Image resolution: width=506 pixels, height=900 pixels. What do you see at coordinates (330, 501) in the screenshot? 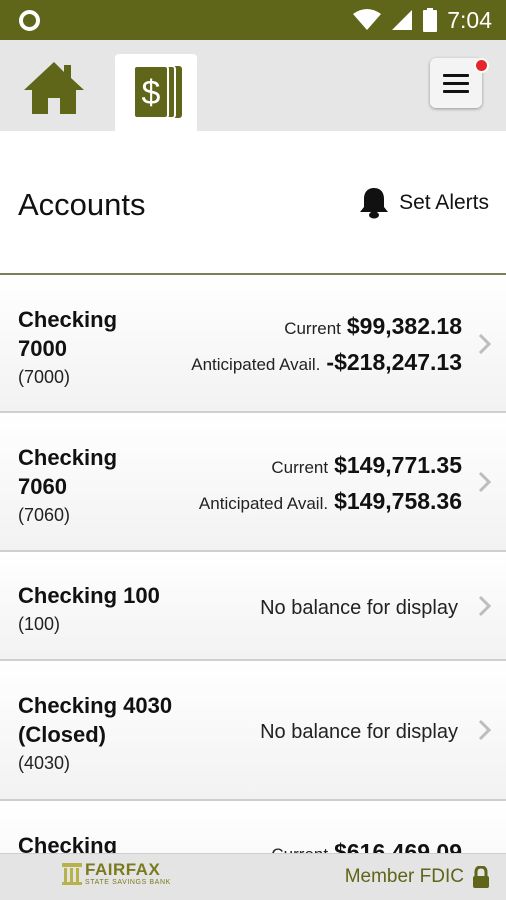
I see `anticipated-balance: Anticipated Avail. $149,758.36` at bounding box center [330, 501].